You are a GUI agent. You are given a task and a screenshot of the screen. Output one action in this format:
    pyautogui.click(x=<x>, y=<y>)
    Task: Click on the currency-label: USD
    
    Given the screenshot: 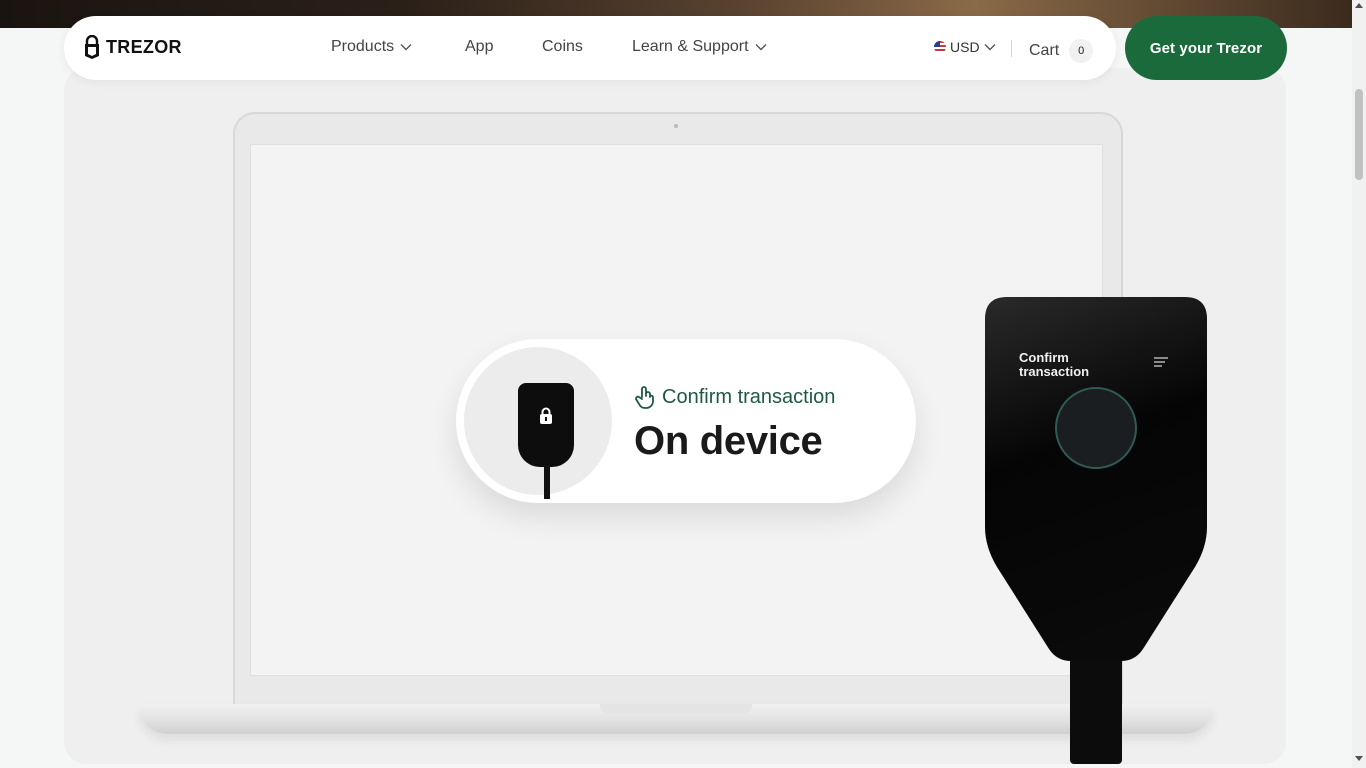 What is the action you would take?
    pyautogui.click(x=965, y=47)
    